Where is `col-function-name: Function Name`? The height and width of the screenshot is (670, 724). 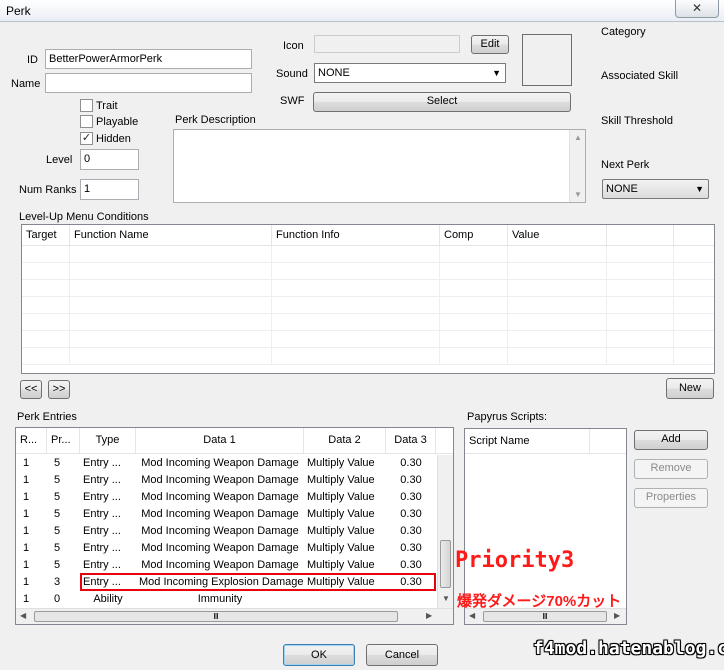 col-function-name: Function Name is located at coordinates (171, 235).